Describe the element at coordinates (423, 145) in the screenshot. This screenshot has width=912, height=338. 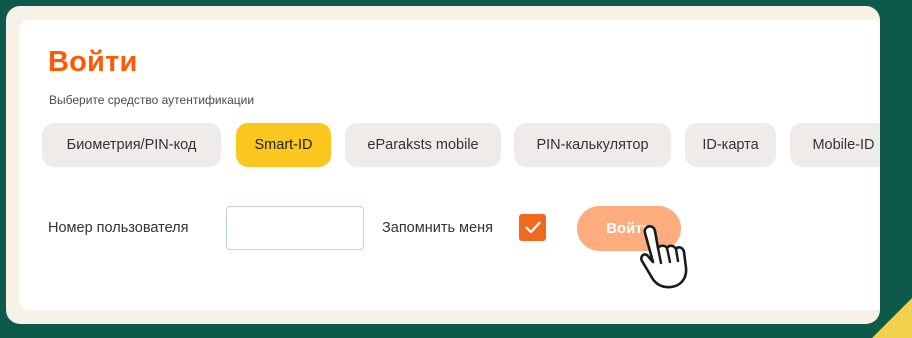
I see `tab-eparaksts-mobile: eParaksts mobile` at that location.